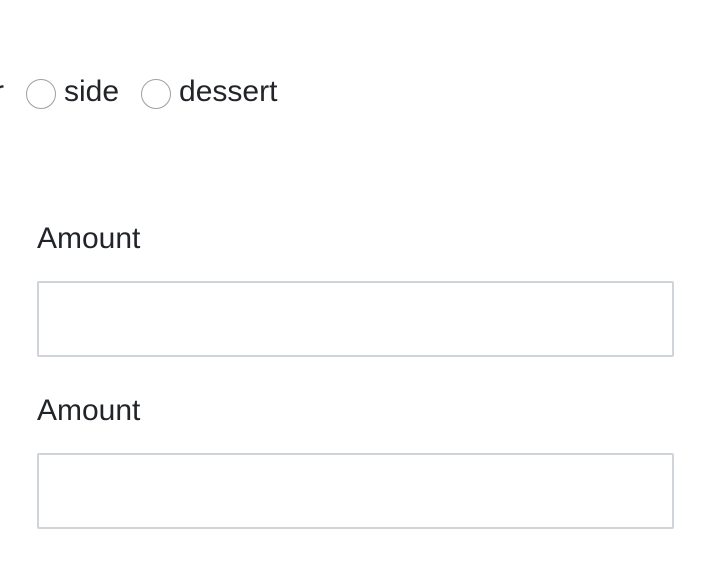  I want to click on radio-label-dessert: dessert, so click(228, 91).